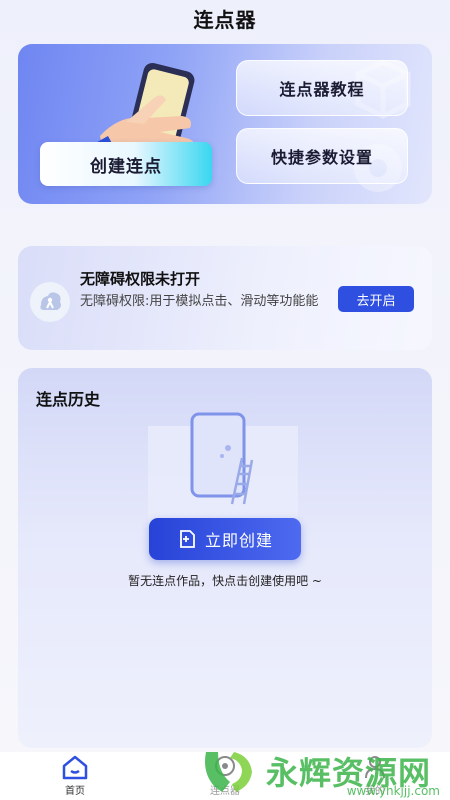 The height and width of the screenshot is (800, 450). Describe the element at coordinates (68, 399) in the screenshot. I see `history-title: 连点历史` at that location.